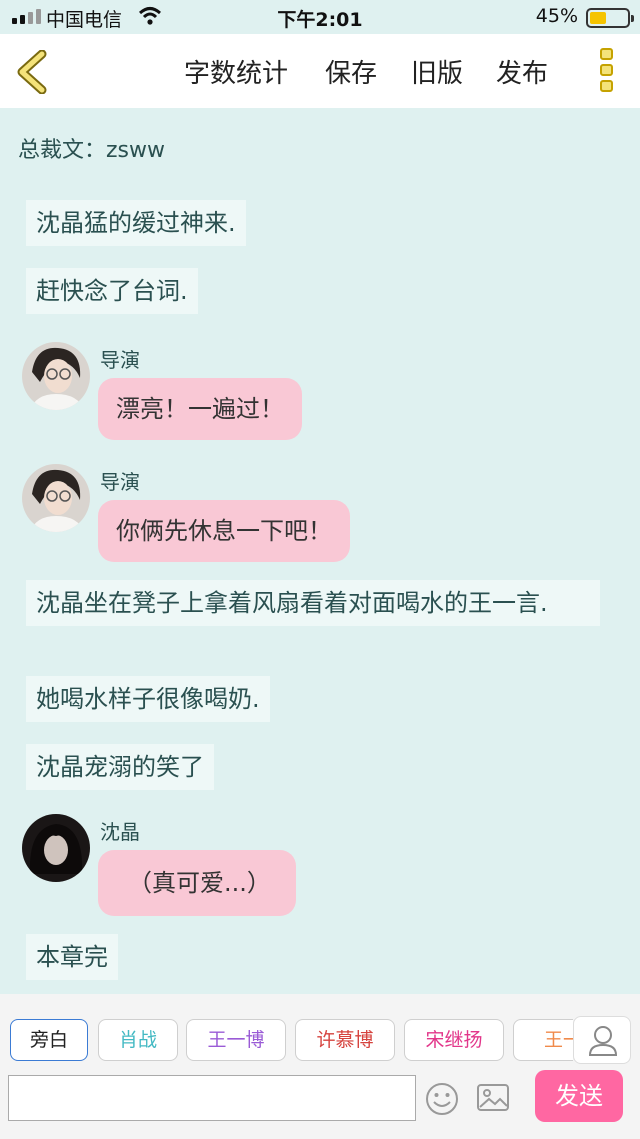  Describe the element at coordinates (49, 1040) in the screenshot. I see `character-chip-narrator: 旁白` at that location.